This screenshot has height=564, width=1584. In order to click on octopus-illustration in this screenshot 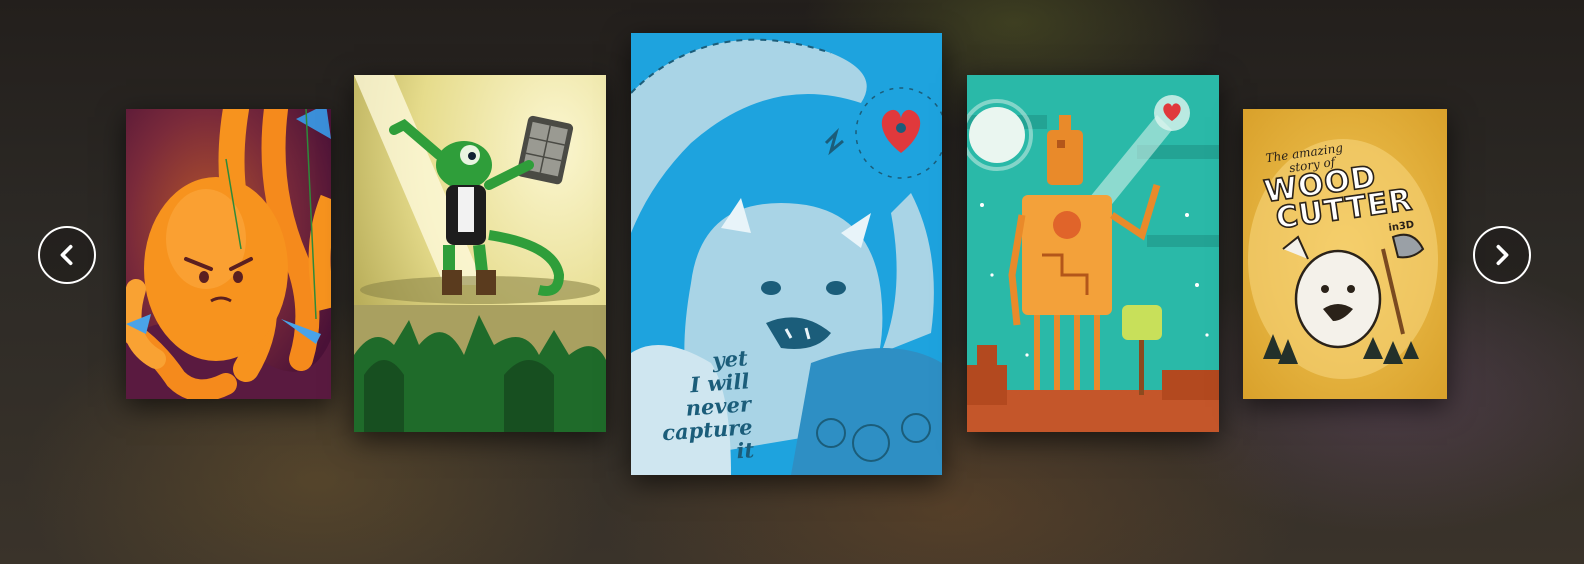, I will do `click(228, 254)`.